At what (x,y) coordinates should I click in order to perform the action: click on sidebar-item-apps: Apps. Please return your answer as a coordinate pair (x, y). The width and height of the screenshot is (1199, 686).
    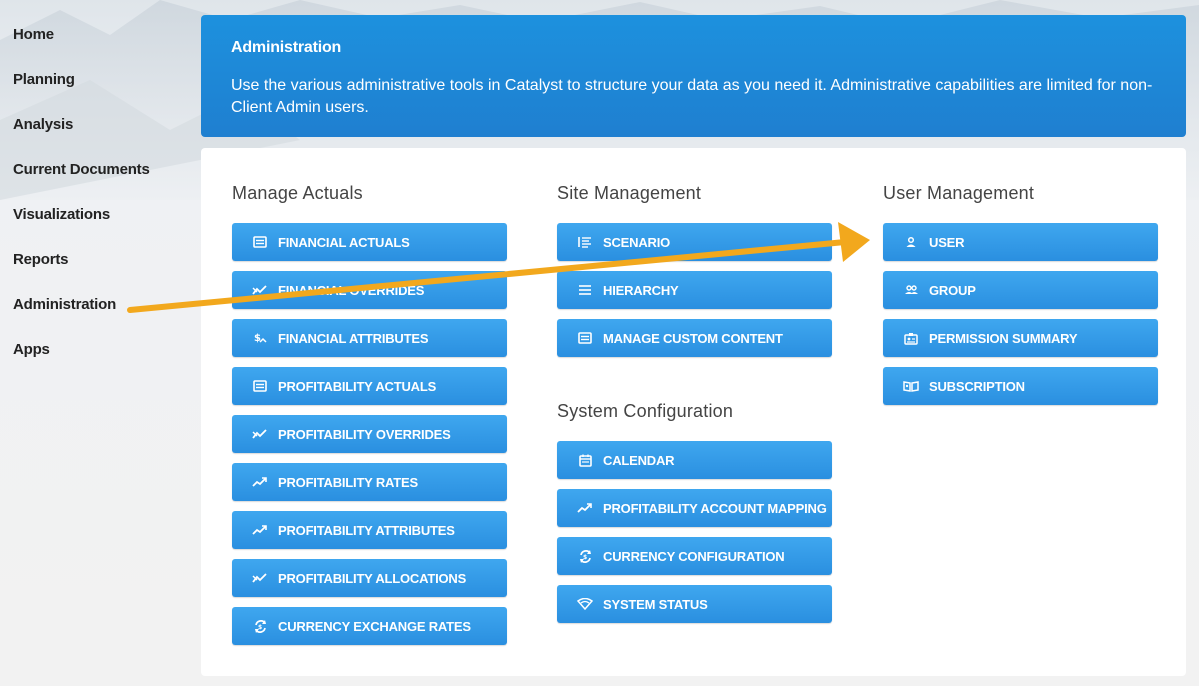
    Looking at the image, I should click on (31, 349).